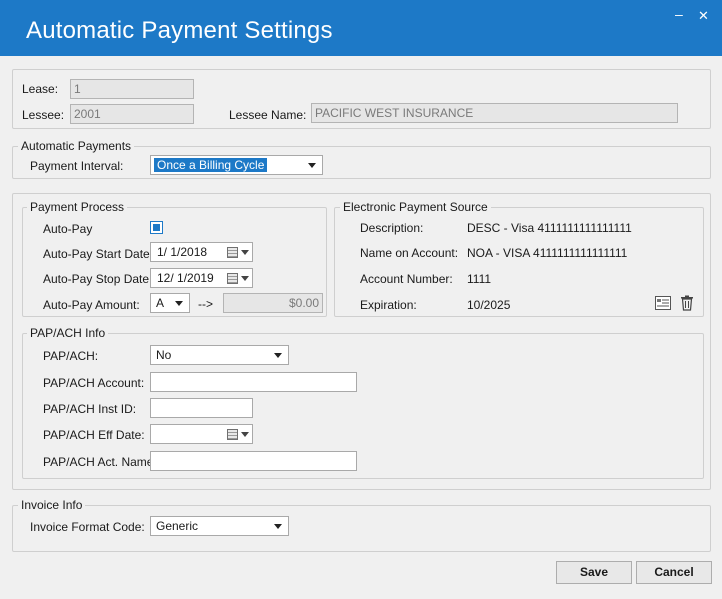  Describe the element at coordinates (132, 89) in the screenshot. I see `lease-field: 1` at that location.